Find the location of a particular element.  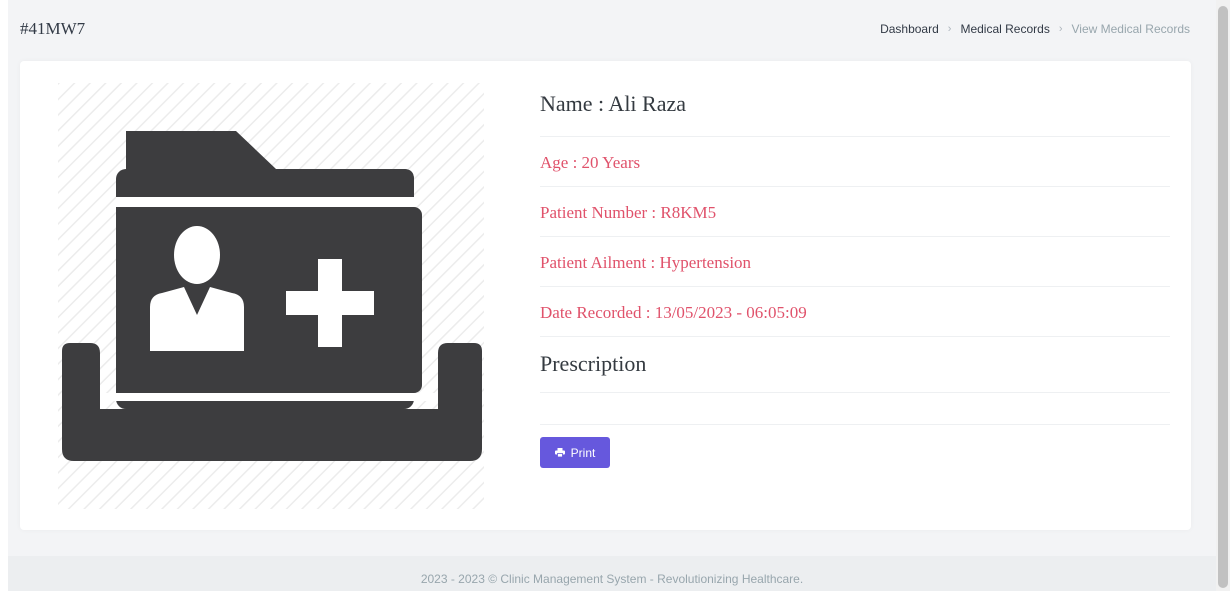

scrollbar is located at coordinates (1223, 295).